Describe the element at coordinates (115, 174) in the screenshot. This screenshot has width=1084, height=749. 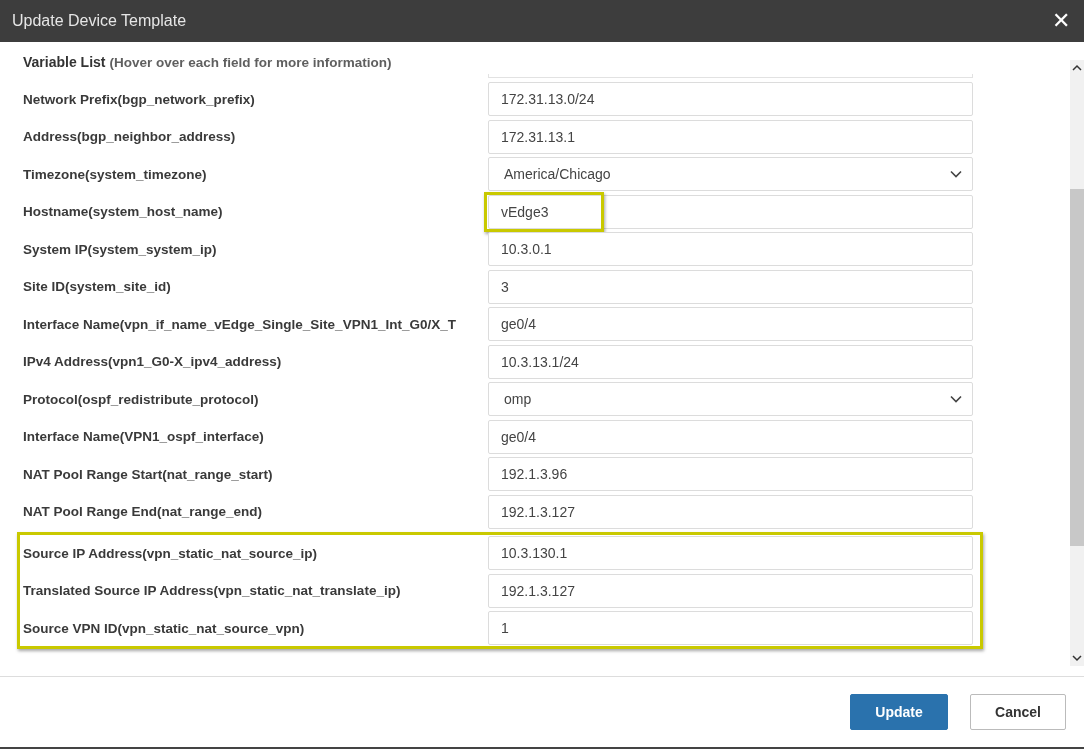
I see `field-label: Timezone(system_timezone)` at that location.